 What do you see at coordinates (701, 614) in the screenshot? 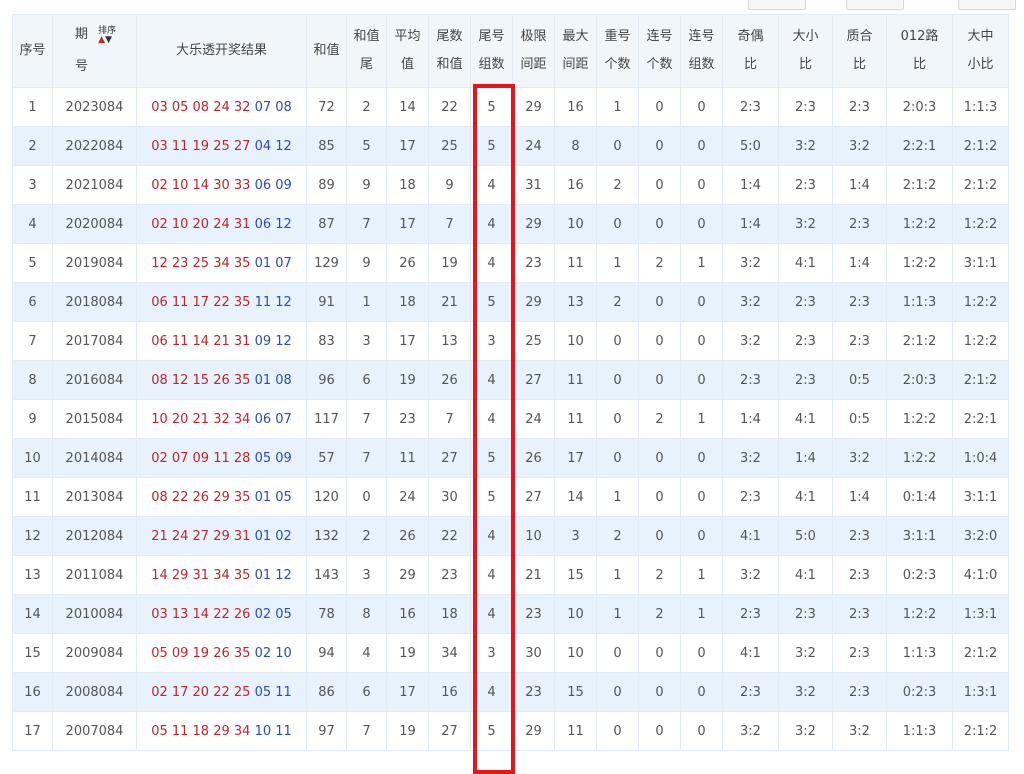
I see `cell-consec-grp: 1` at bounding box center [701, 614].